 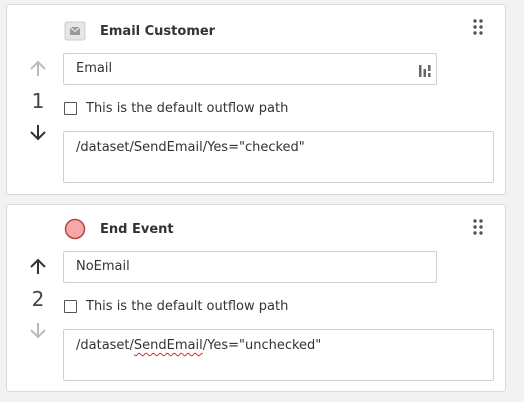 I want to click on condition-text-part: /Yes="unchecked", so click(x=262, y=345).